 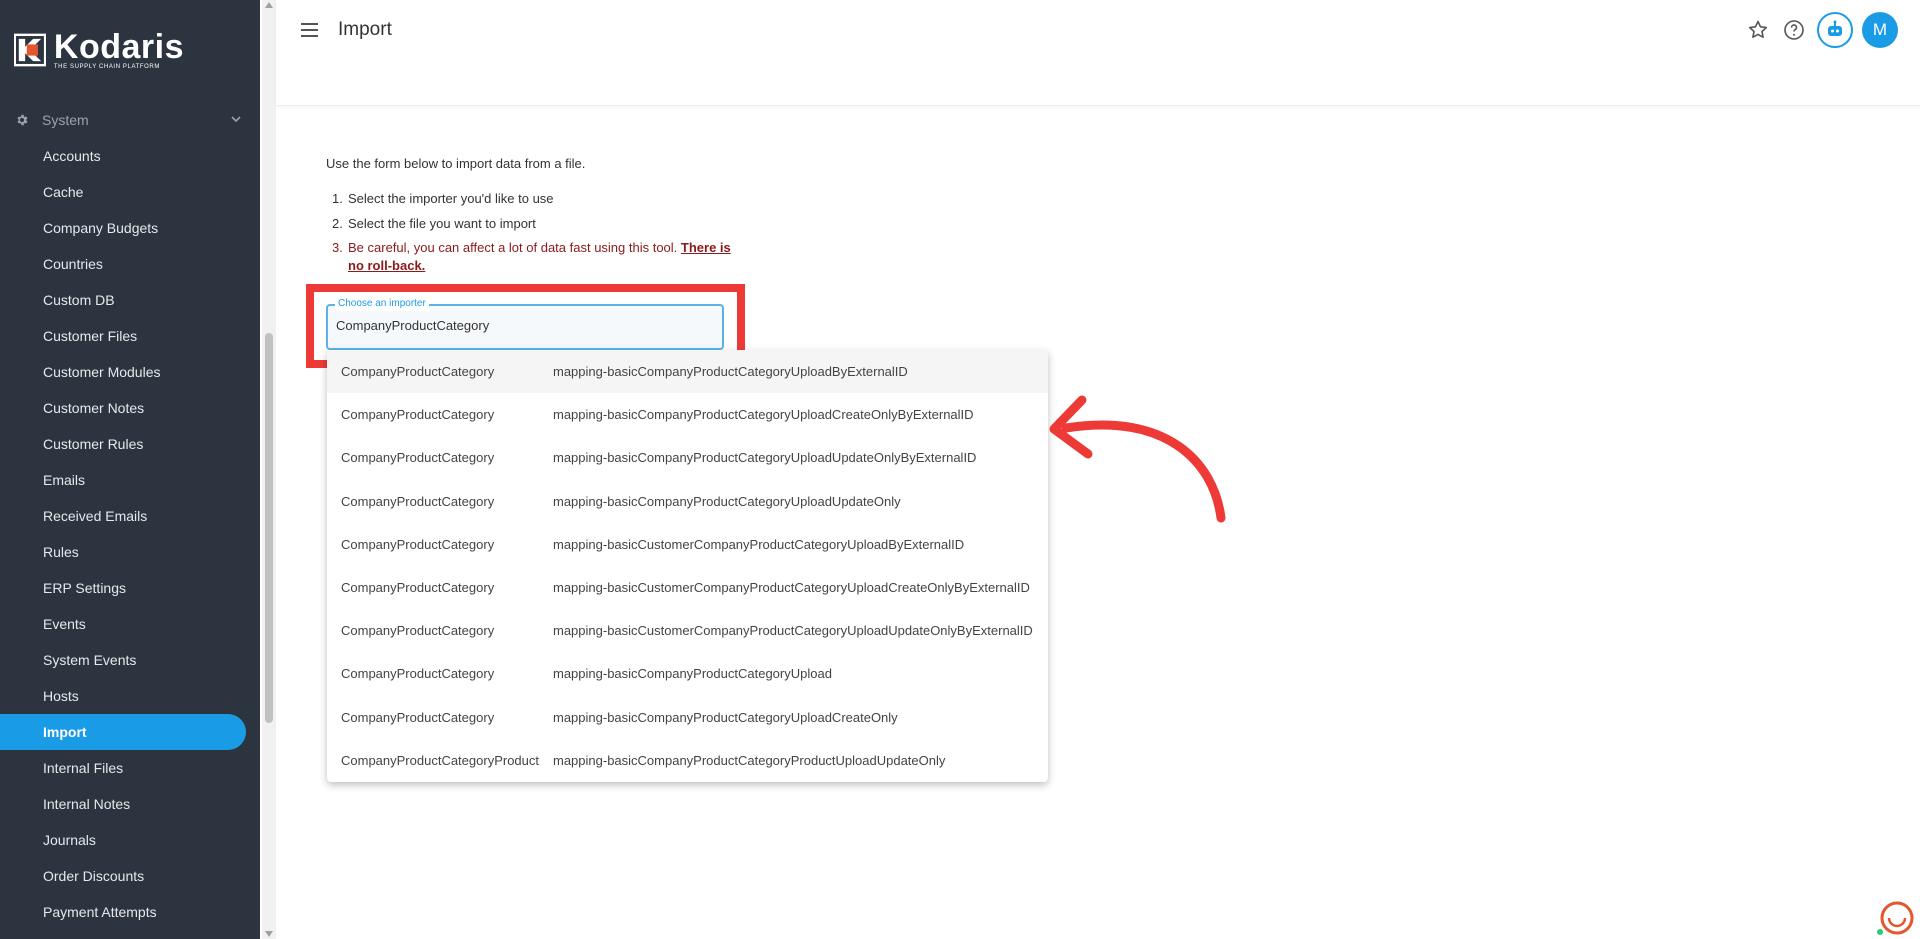 What do you see at coordinates (434, 223) in the screenshot?
I see `step-2: 2. Select the file you want to import` at bounding box center [434, 223].